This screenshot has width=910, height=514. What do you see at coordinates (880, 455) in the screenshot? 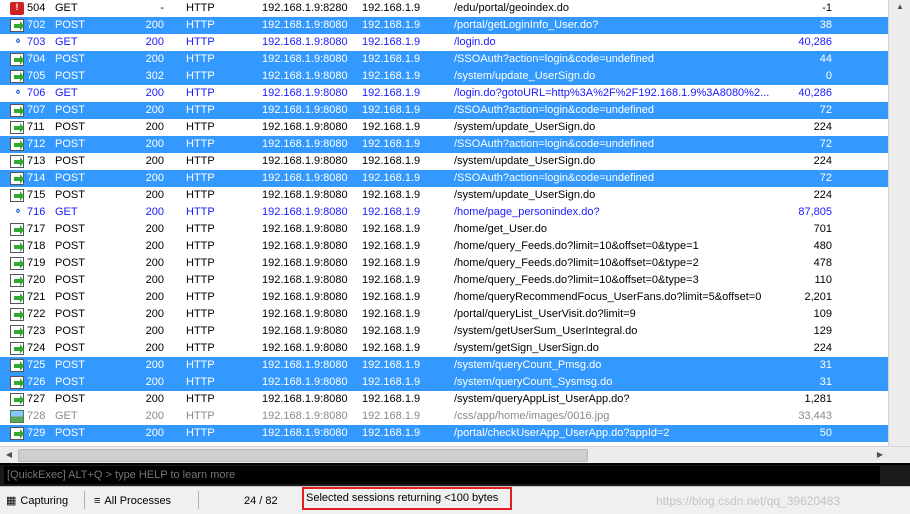
I see `scroll-right-arrow-icon: ▶` at bounding box center [880, 455].